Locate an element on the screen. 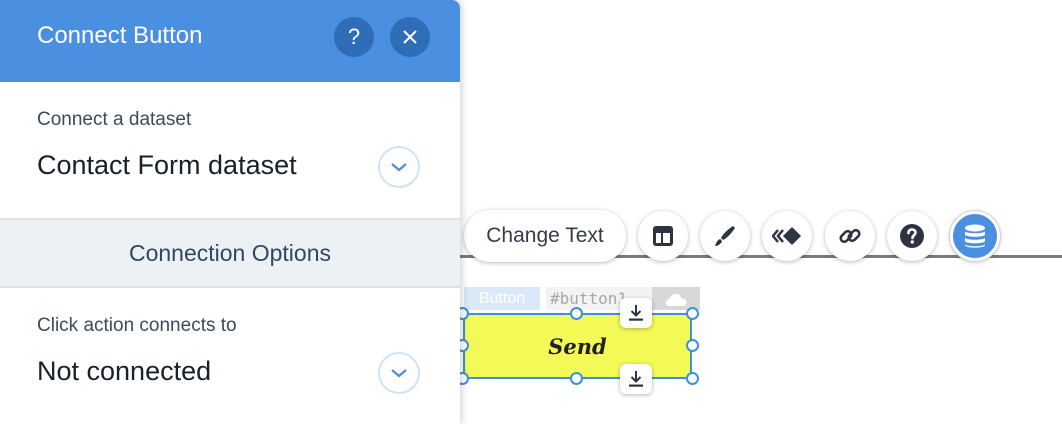 This screenshot has width=1062, height=424. link-icon is located at coordinates (850, 236).